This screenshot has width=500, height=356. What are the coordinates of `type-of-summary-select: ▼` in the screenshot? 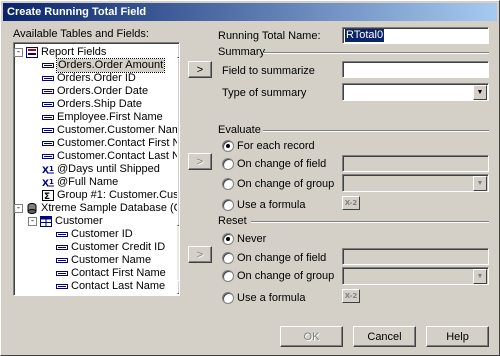 It's located at (415, 92).